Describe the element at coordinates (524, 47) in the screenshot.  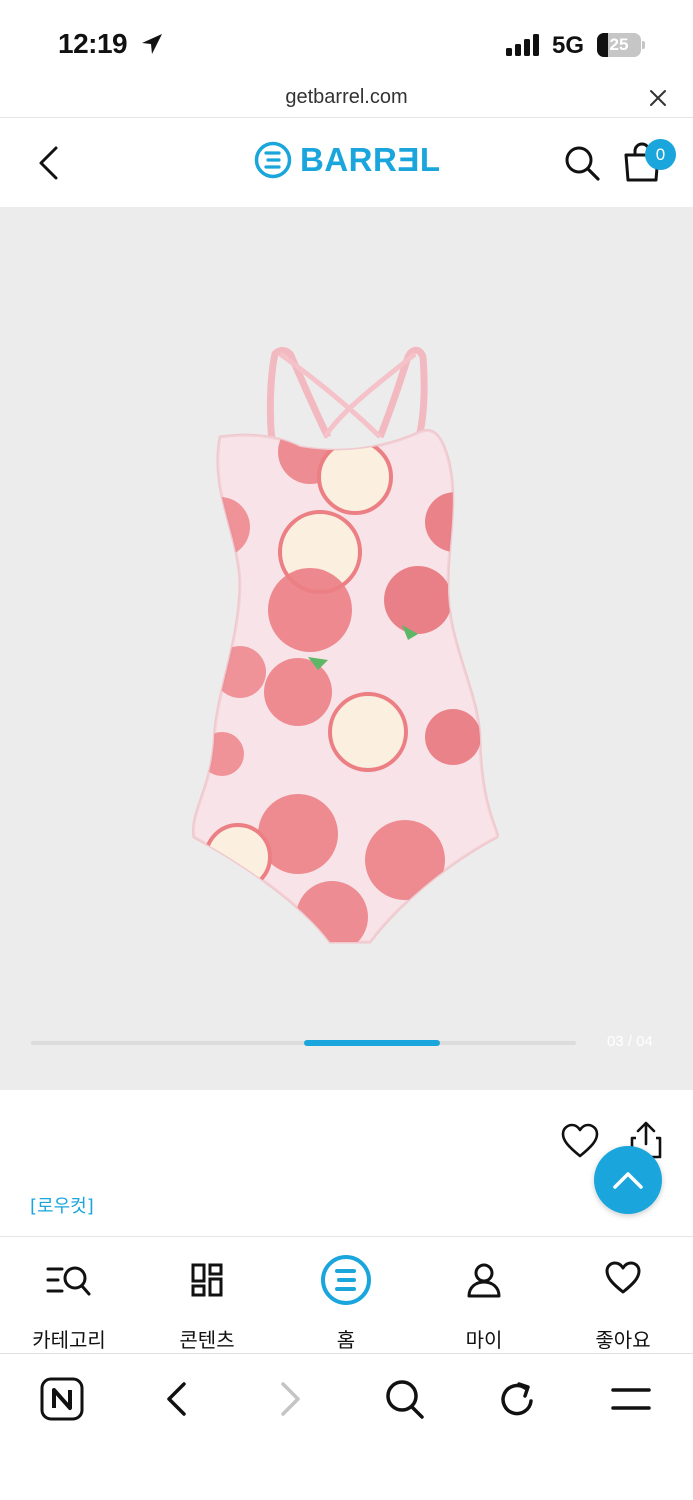
I see `signal-bars-icon` at that location.